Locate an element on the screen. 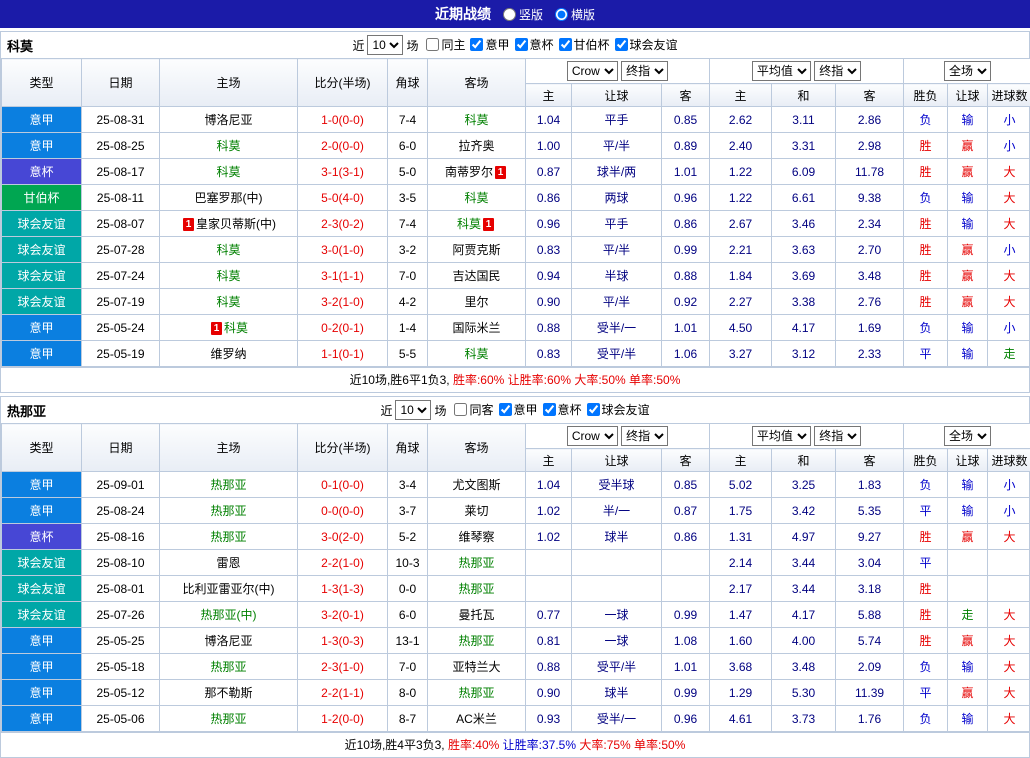  league-filter-label: 意杯 is located at coordinates (570, 409).